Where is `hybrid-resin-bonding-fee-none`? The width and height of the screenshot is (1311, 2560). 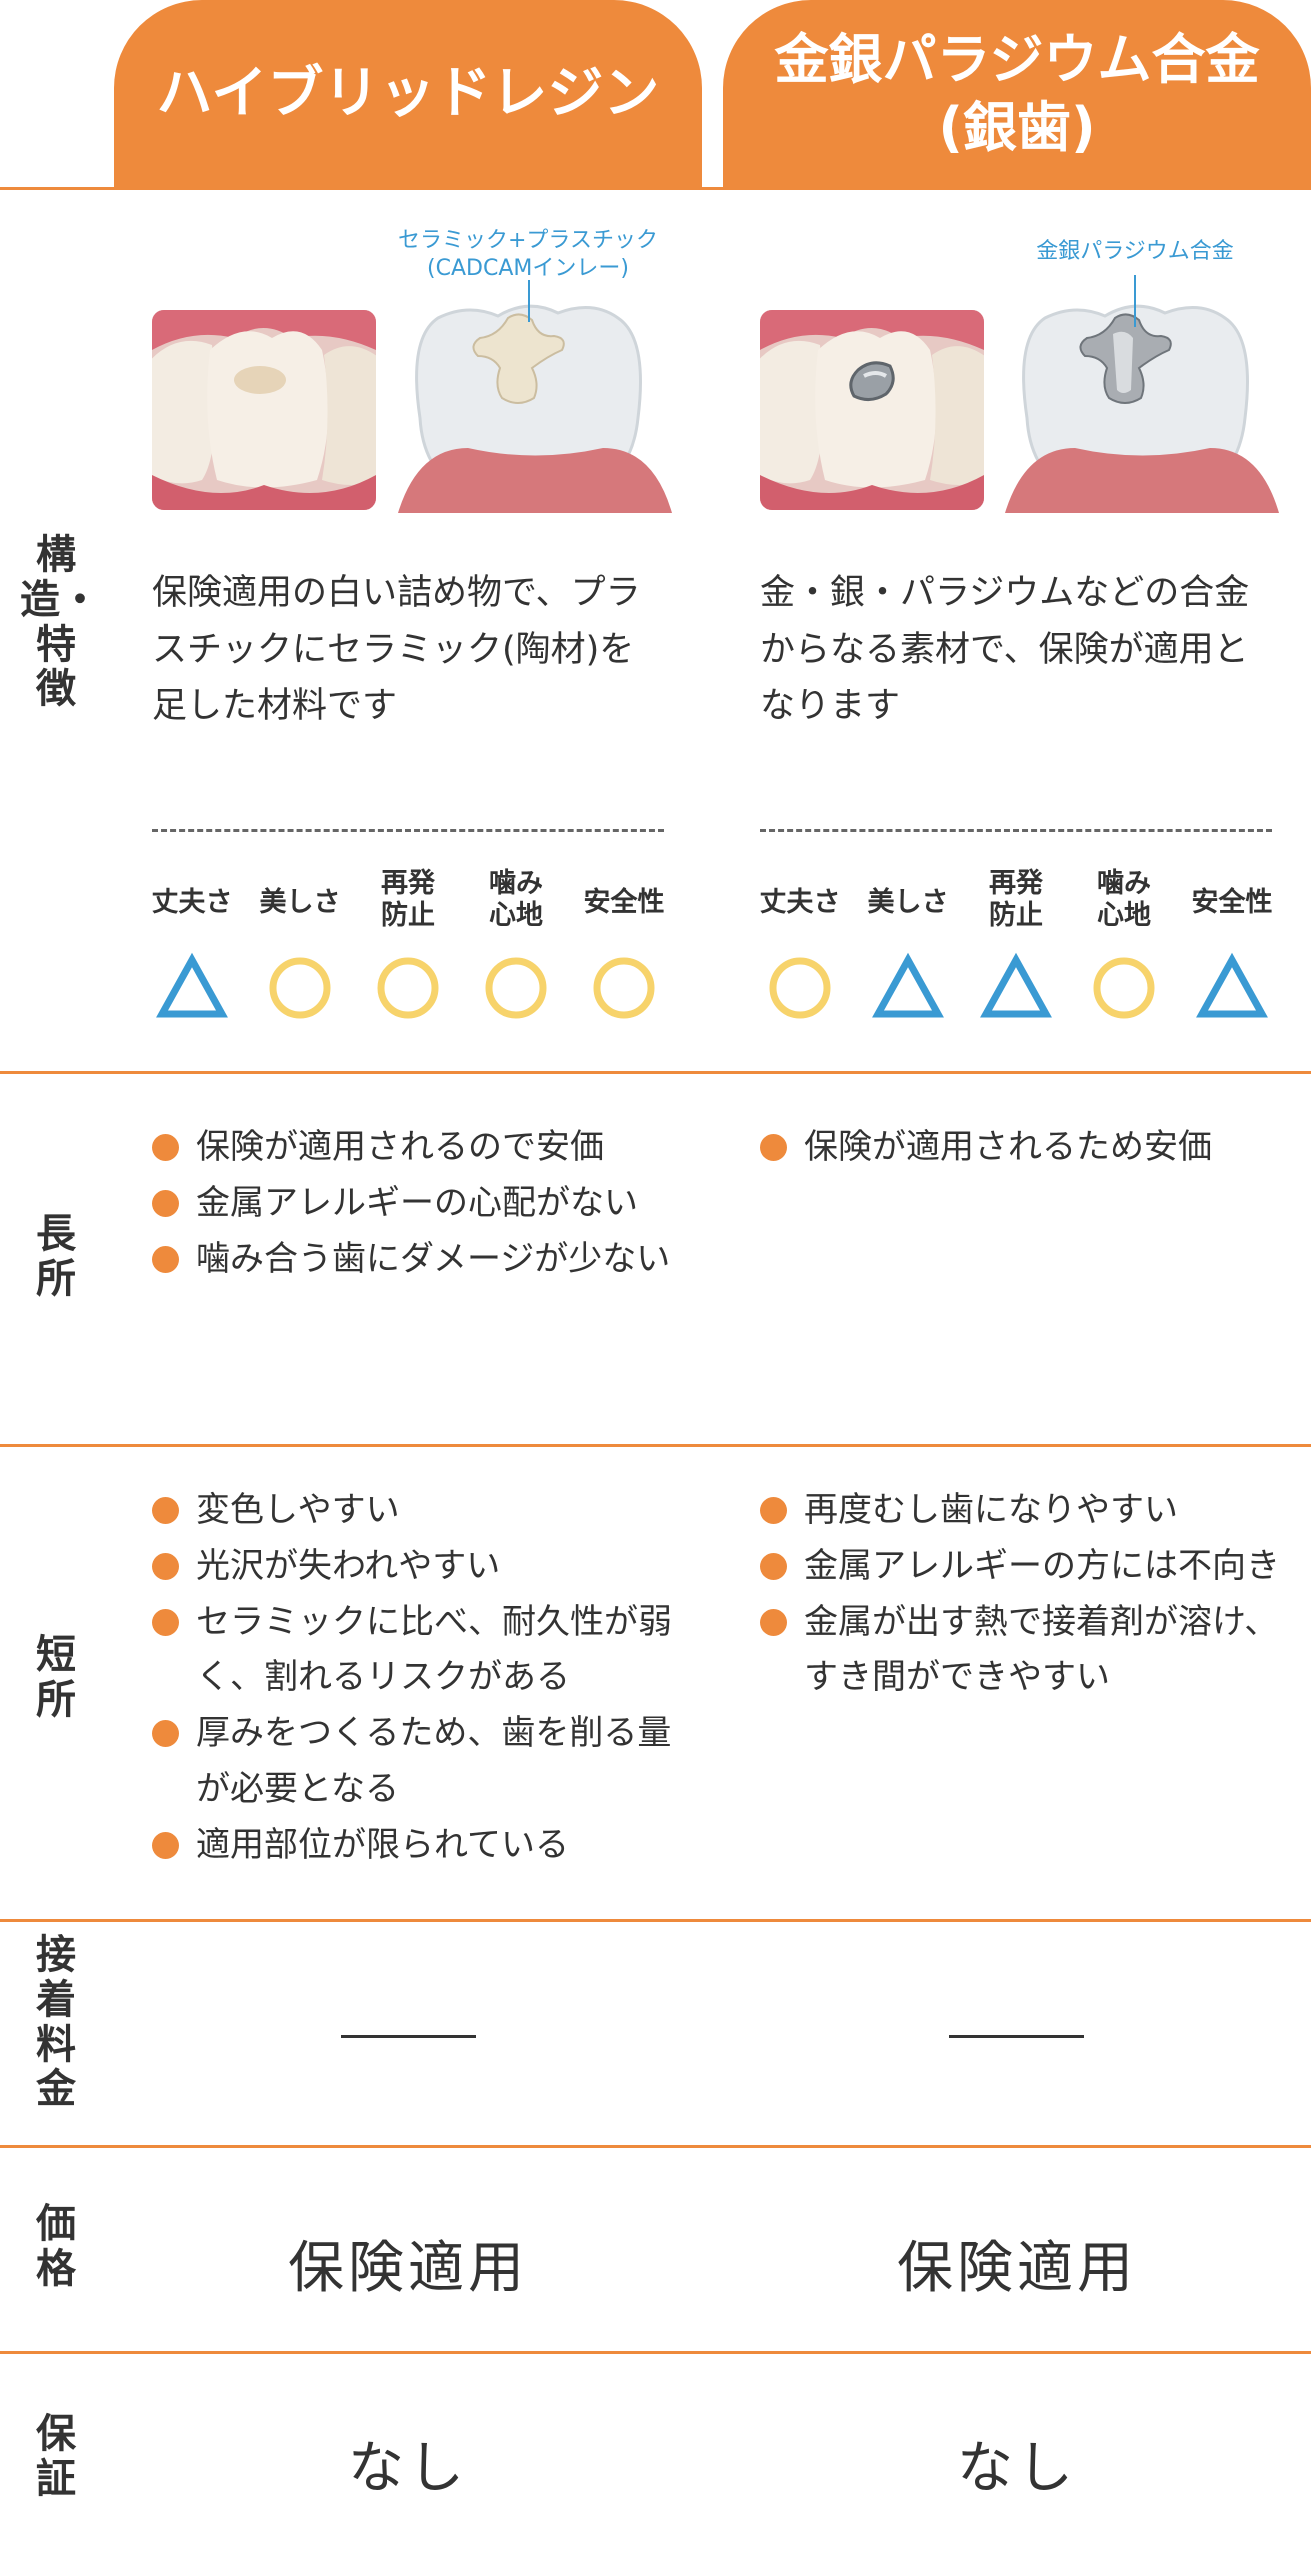
hybrid-resin-bonding-fee-none is located at coordinates (408, 2036).